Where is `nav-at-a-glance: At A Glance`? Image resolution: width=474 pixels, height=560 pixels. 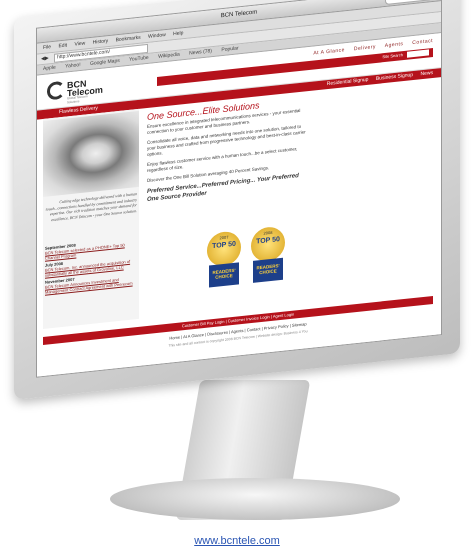 nav-at-a-glance: At A Glance is located at coordinates (329, 51).